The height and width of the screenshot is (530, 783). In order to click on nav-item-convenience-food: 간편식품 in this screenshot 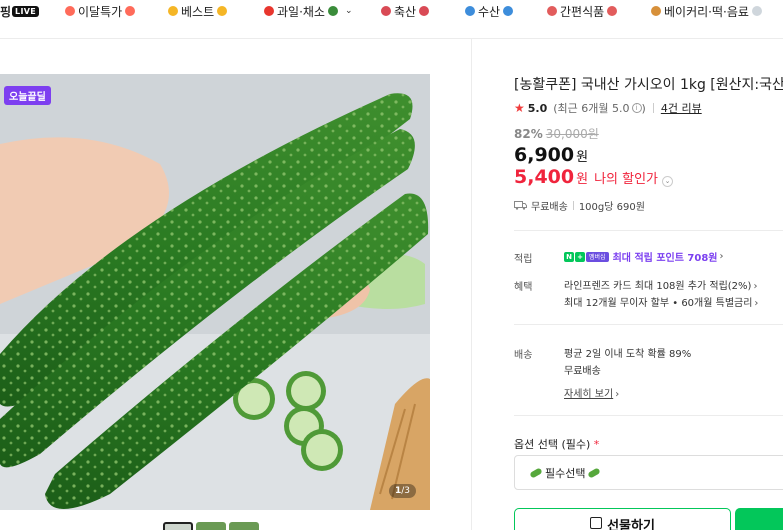, I will do `click(582, 11)`.